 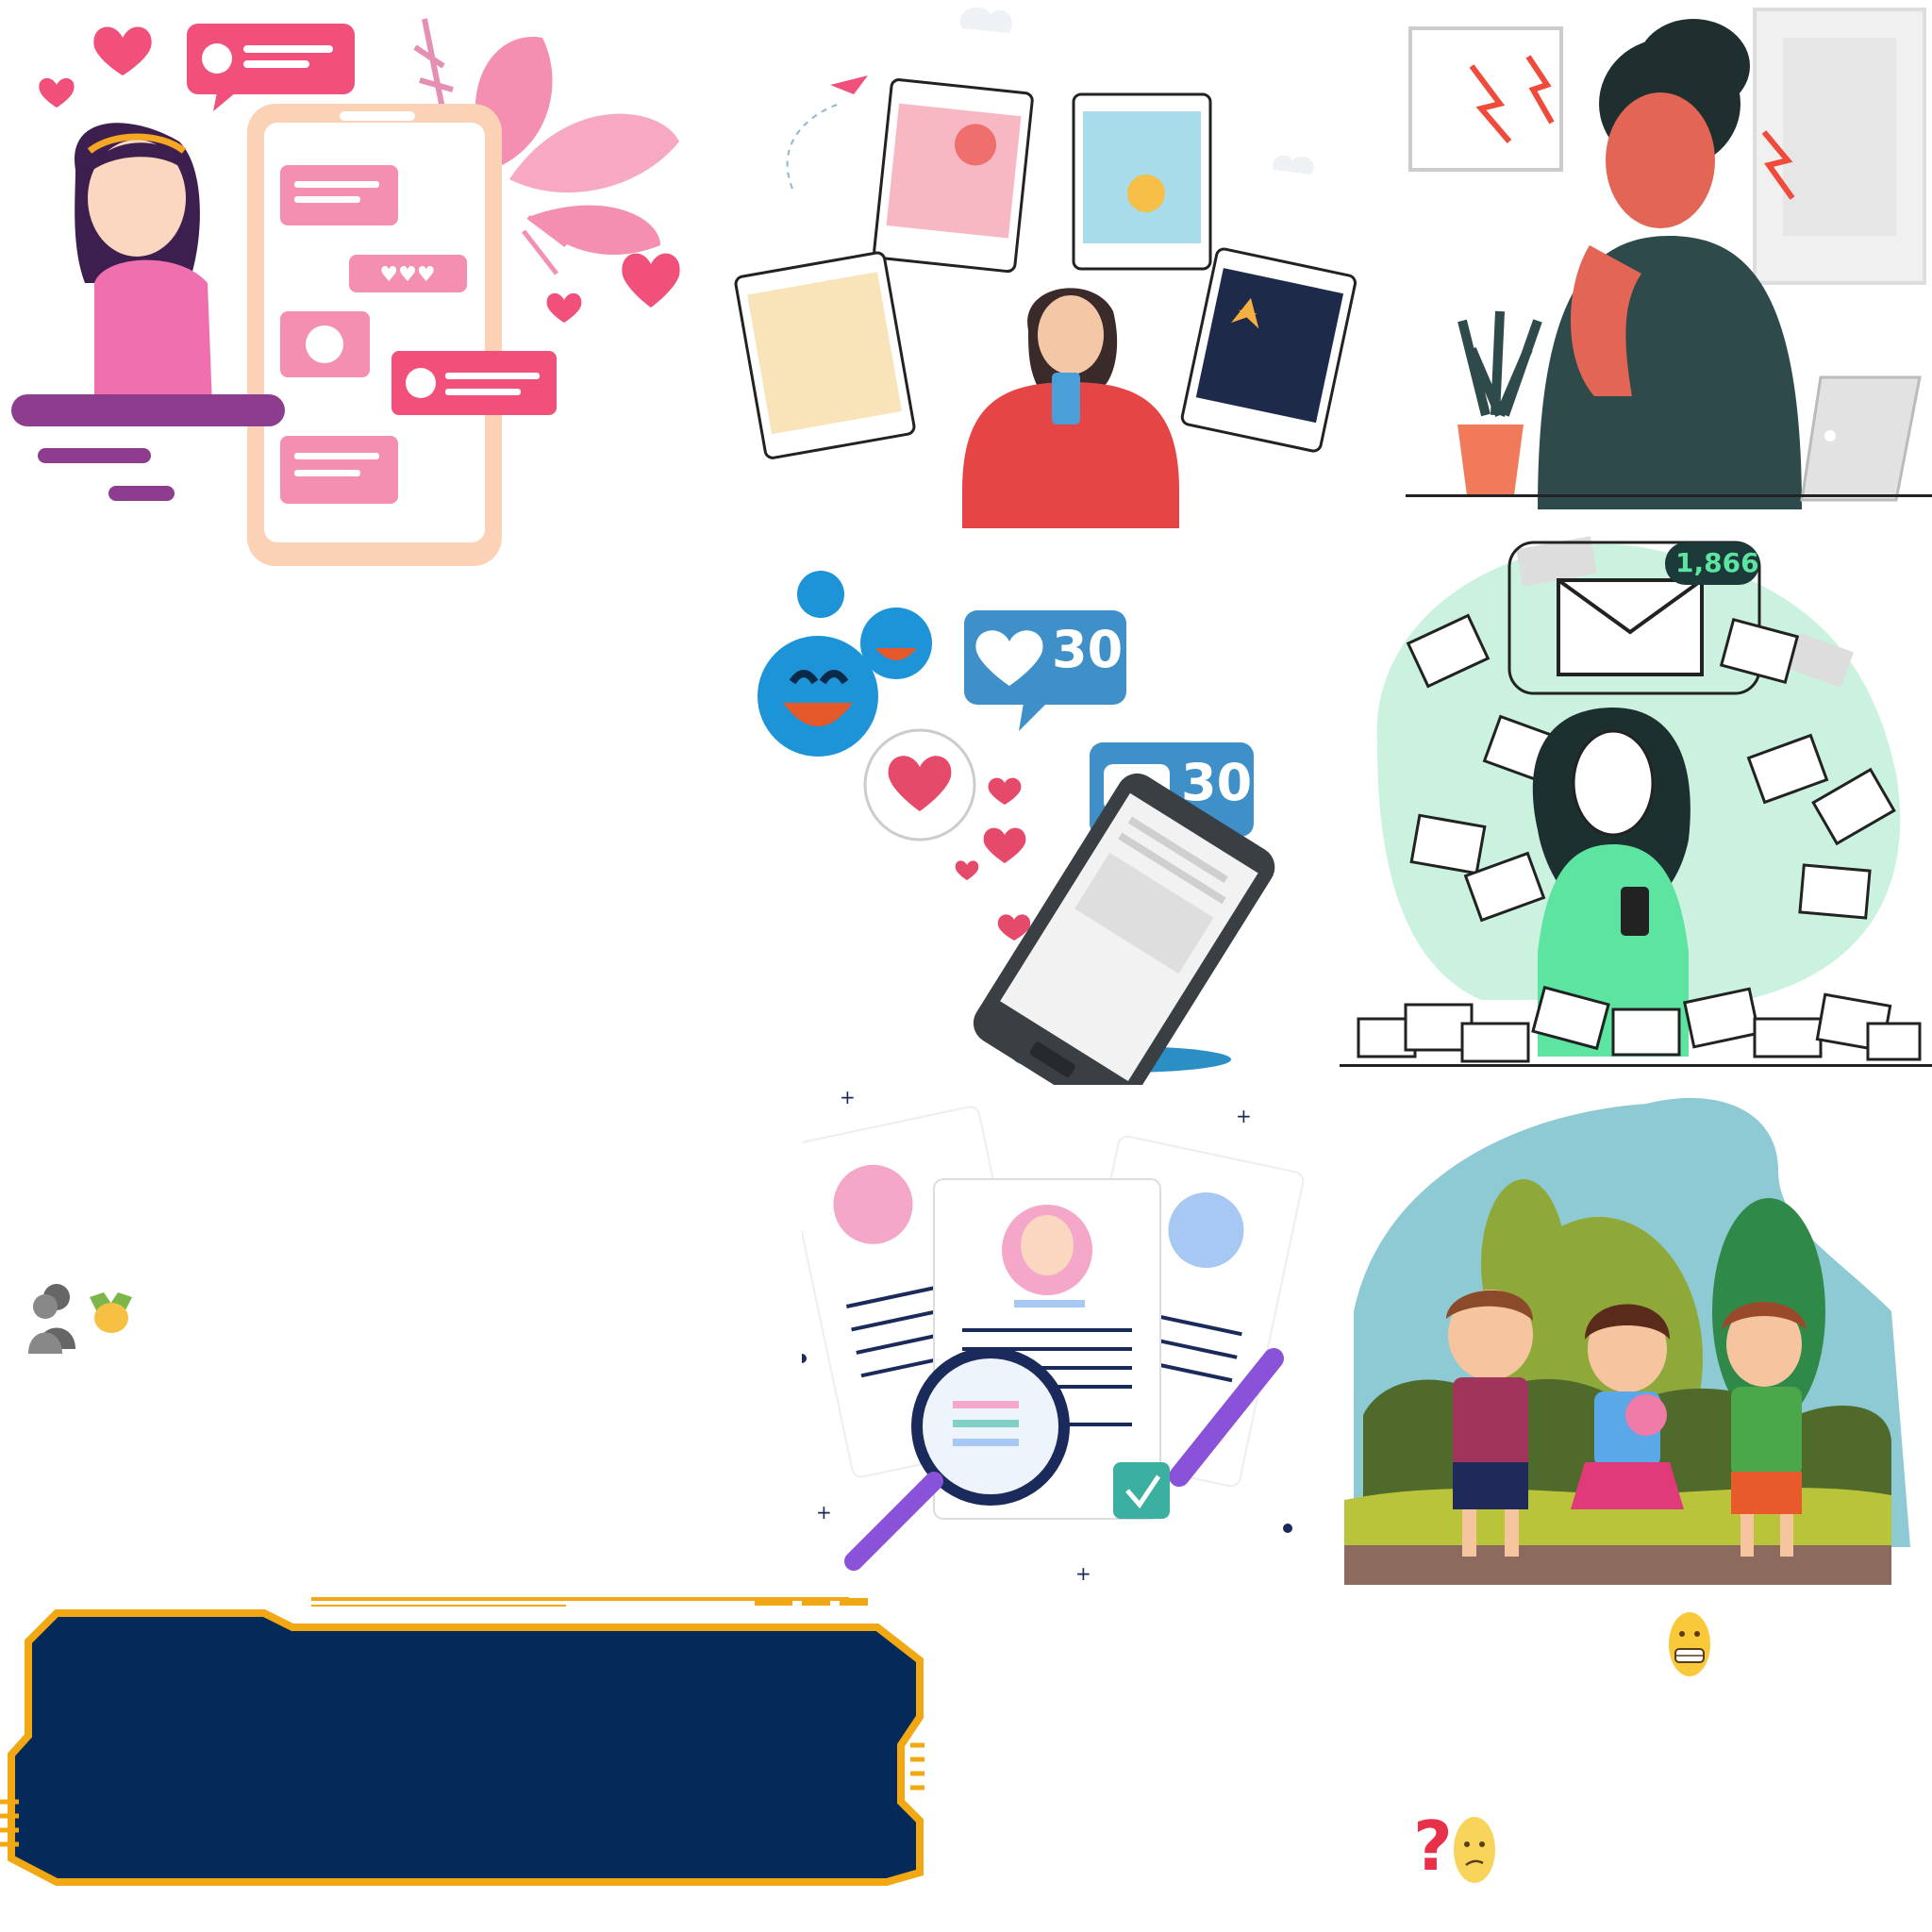 What do you see at coordinates (1689, 1644) in the screenshot?
I see `grimace-emoji-icon` at bounding box center [1689, 1644].